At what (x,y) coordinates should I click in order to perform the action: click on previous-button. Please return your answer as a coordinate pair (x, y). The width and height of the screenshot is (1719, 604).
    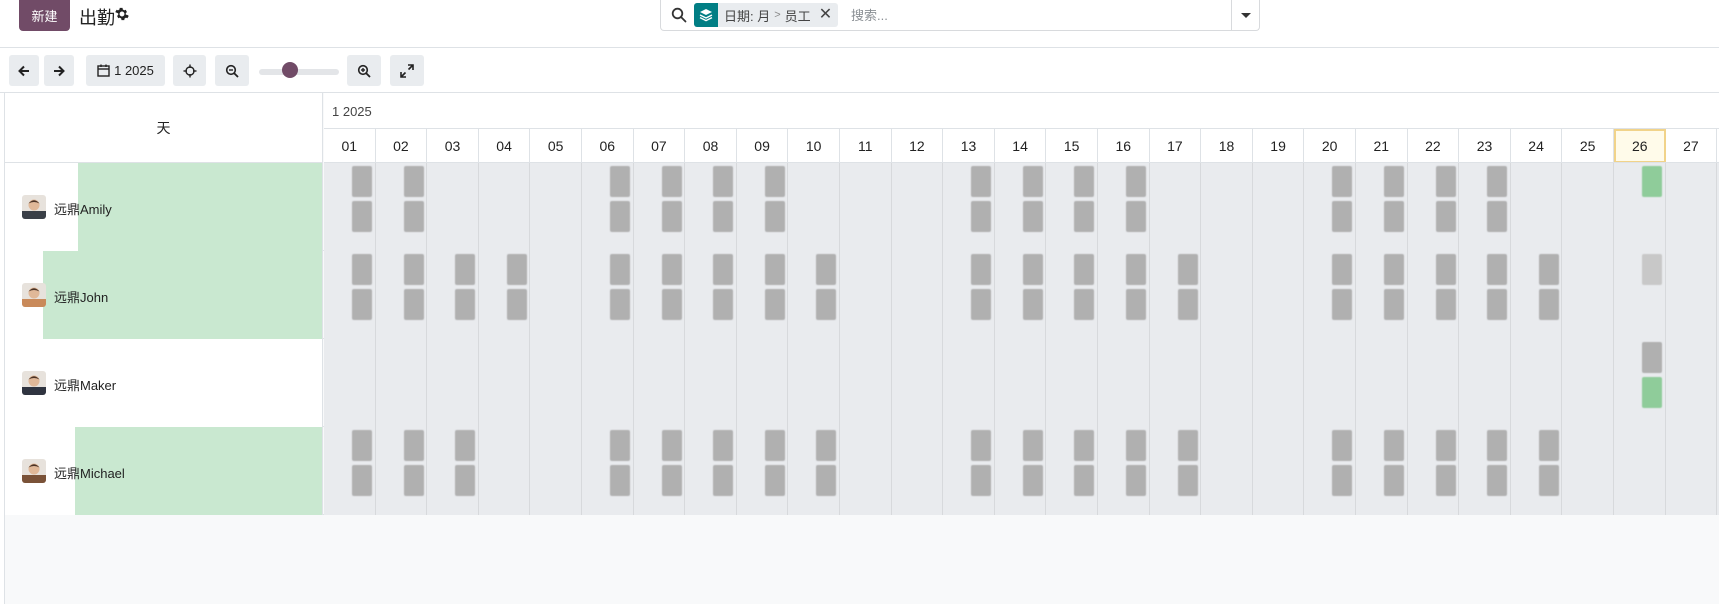
    Looking at the image, I should click on (24, 70).